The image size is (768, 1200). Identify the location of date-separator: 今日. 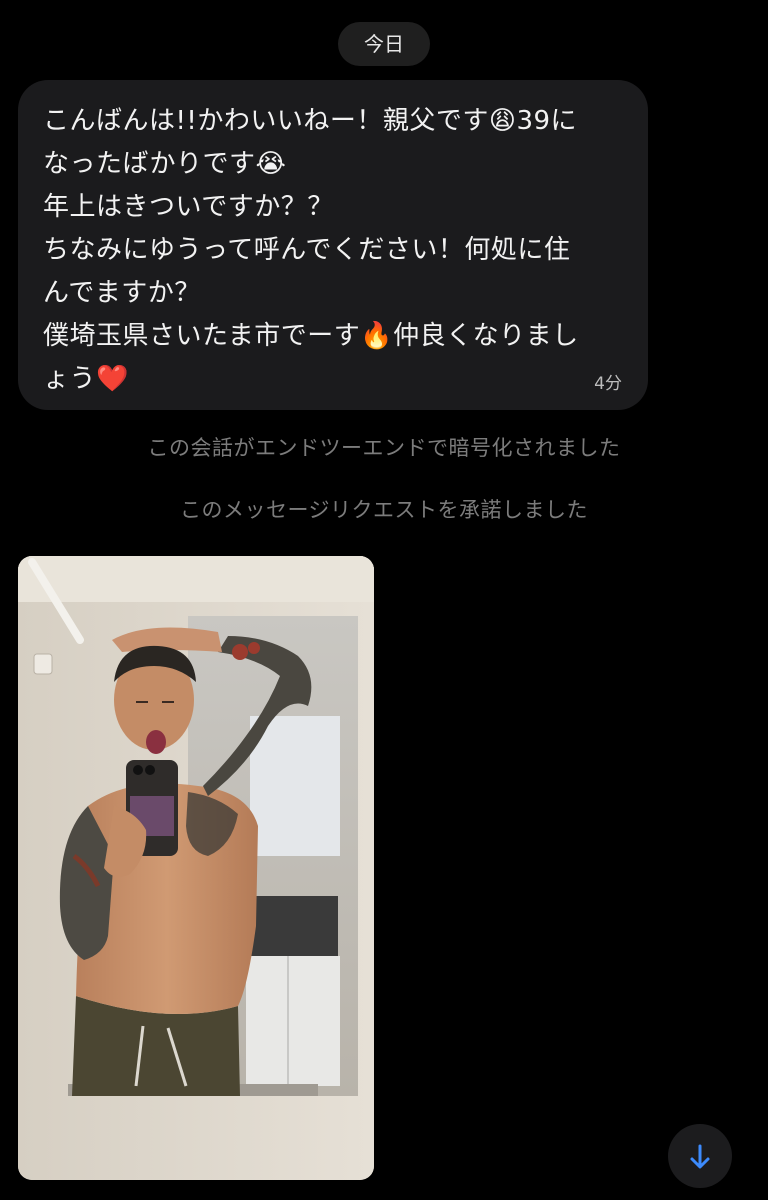
(384, 44).